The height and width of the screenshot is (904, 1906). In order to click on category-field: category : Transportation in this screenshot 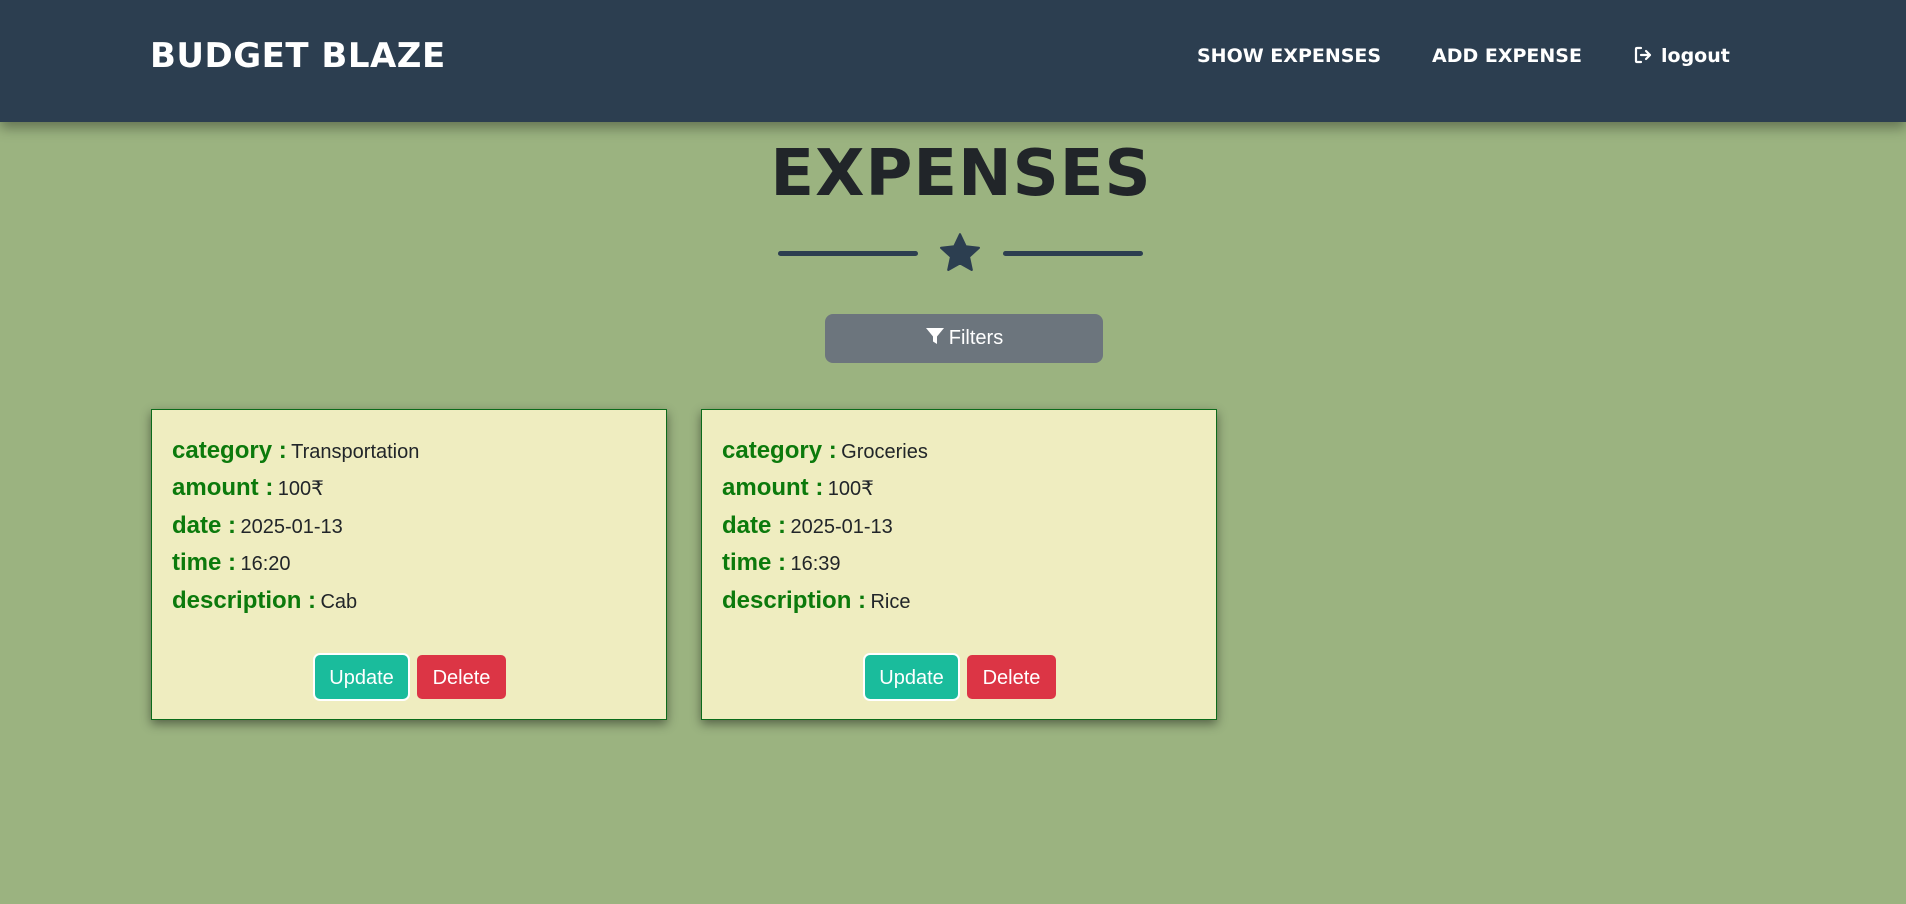, I will do `click(295, 451)`.